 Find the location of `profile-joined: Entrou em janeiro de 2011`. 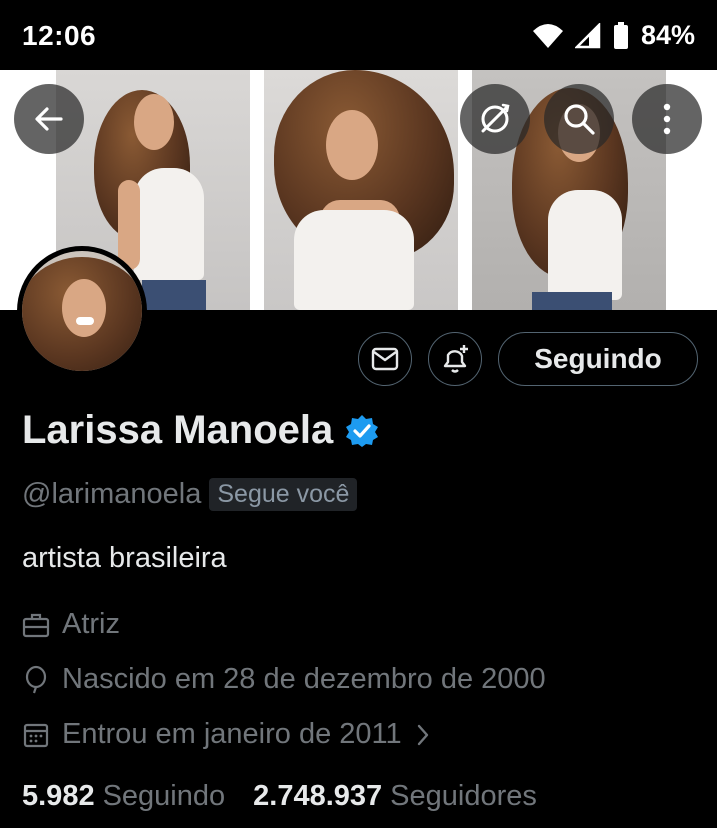

profile-joined: Entrou em janeiro de 2011 is located at coordinates (227, 734).